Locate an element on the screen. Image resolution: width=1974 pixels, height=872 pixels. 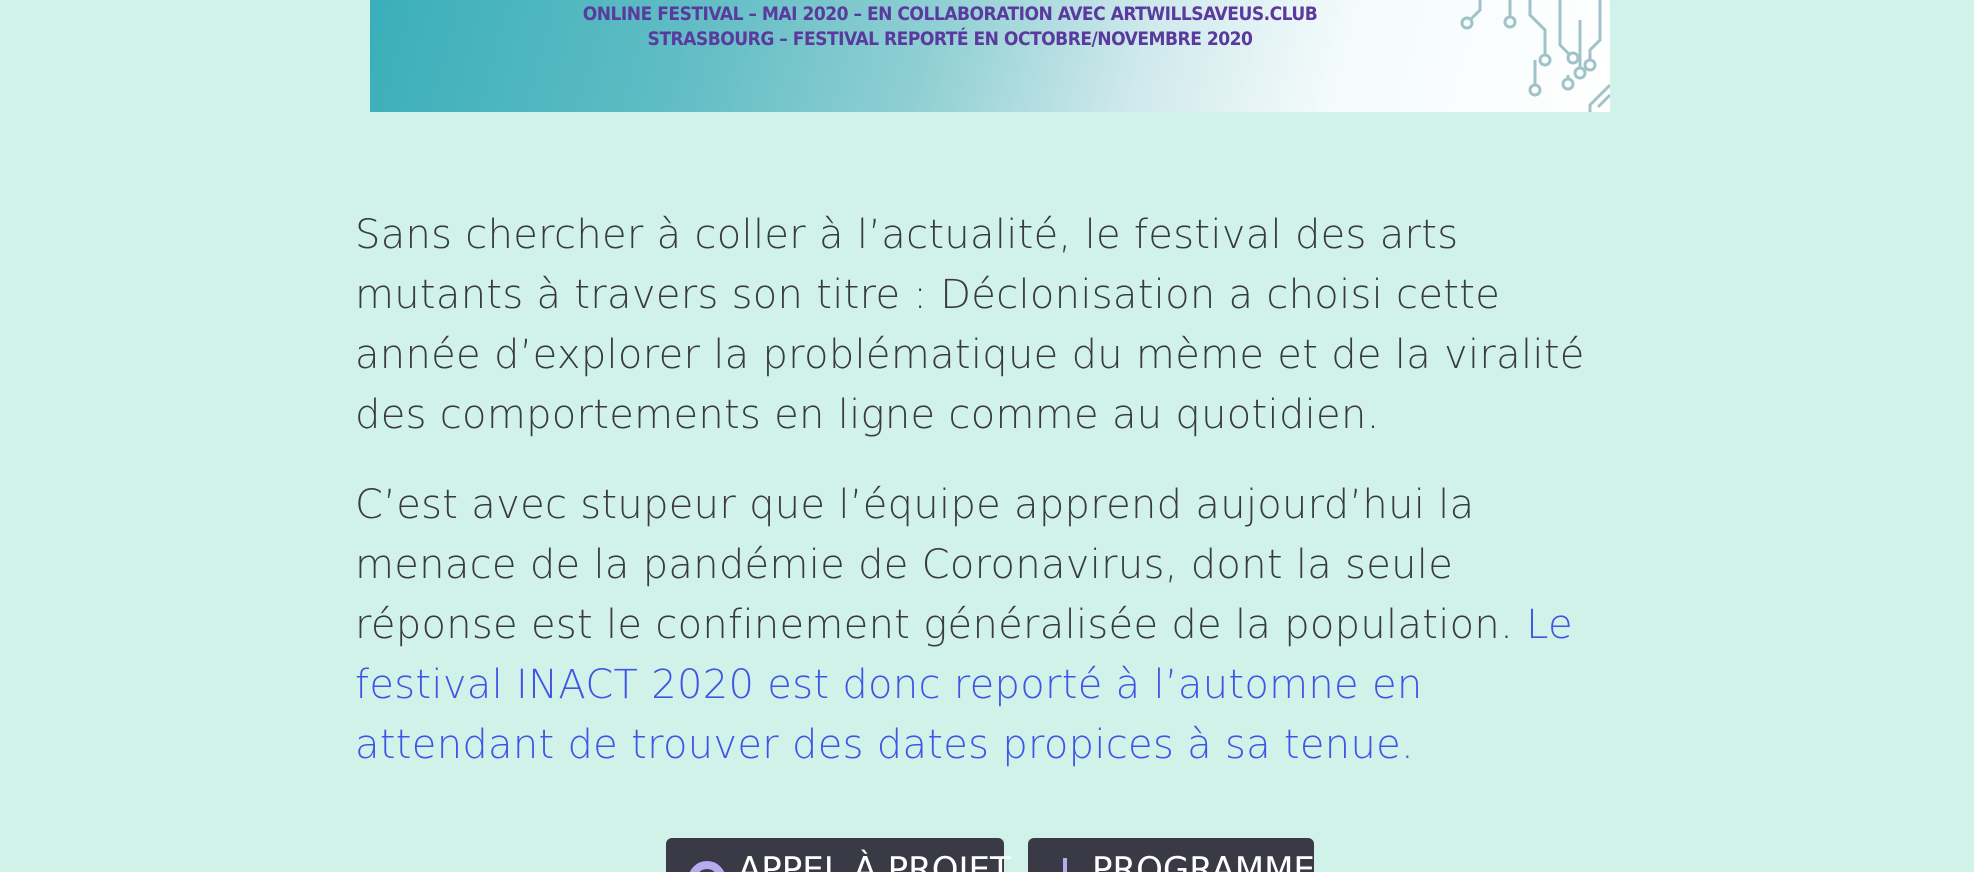
call-for-projects-button: APPEL À PROJET is located at coordinates (838, 855).